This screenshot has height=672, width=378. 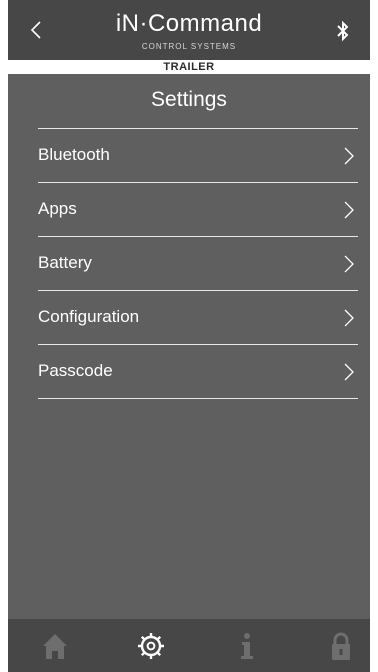 I want to click on home-icon, so click(x=55, y=646).